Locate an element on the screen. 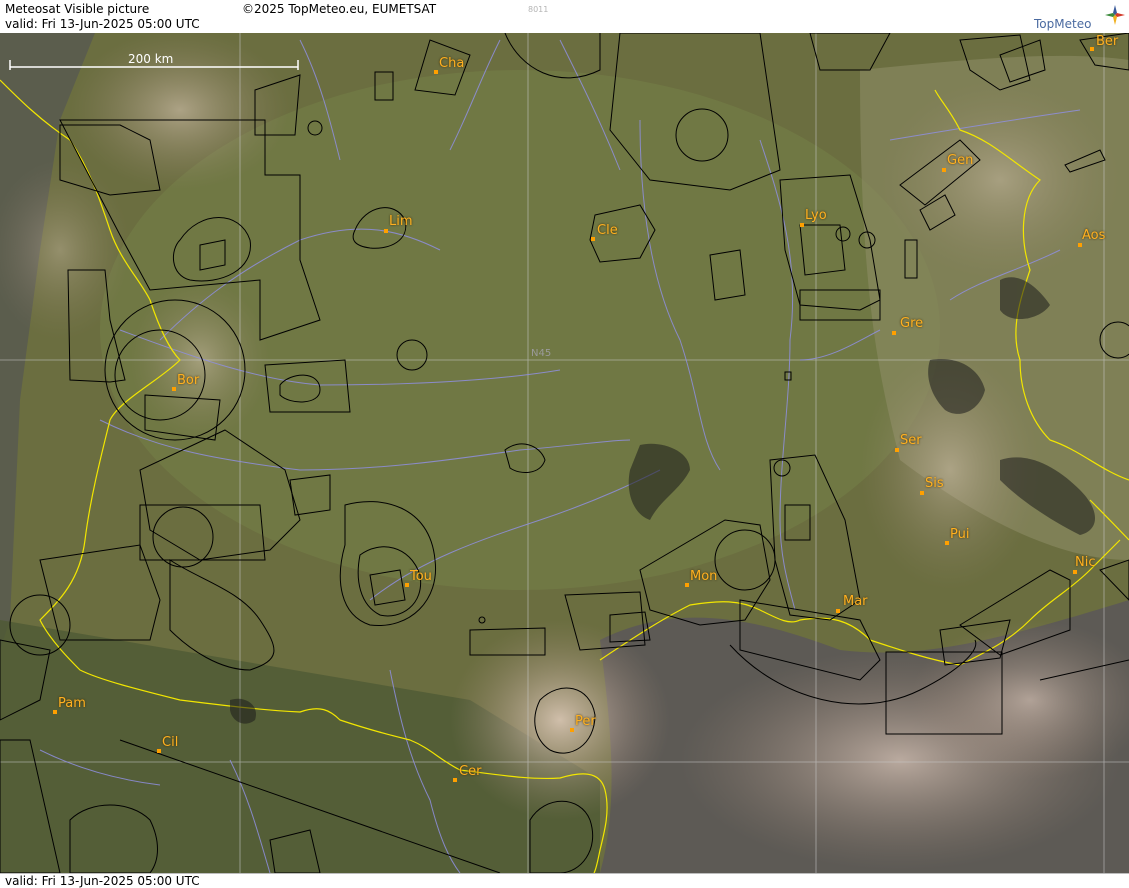  city-marker-aos is located at coordinates (1080, 245).